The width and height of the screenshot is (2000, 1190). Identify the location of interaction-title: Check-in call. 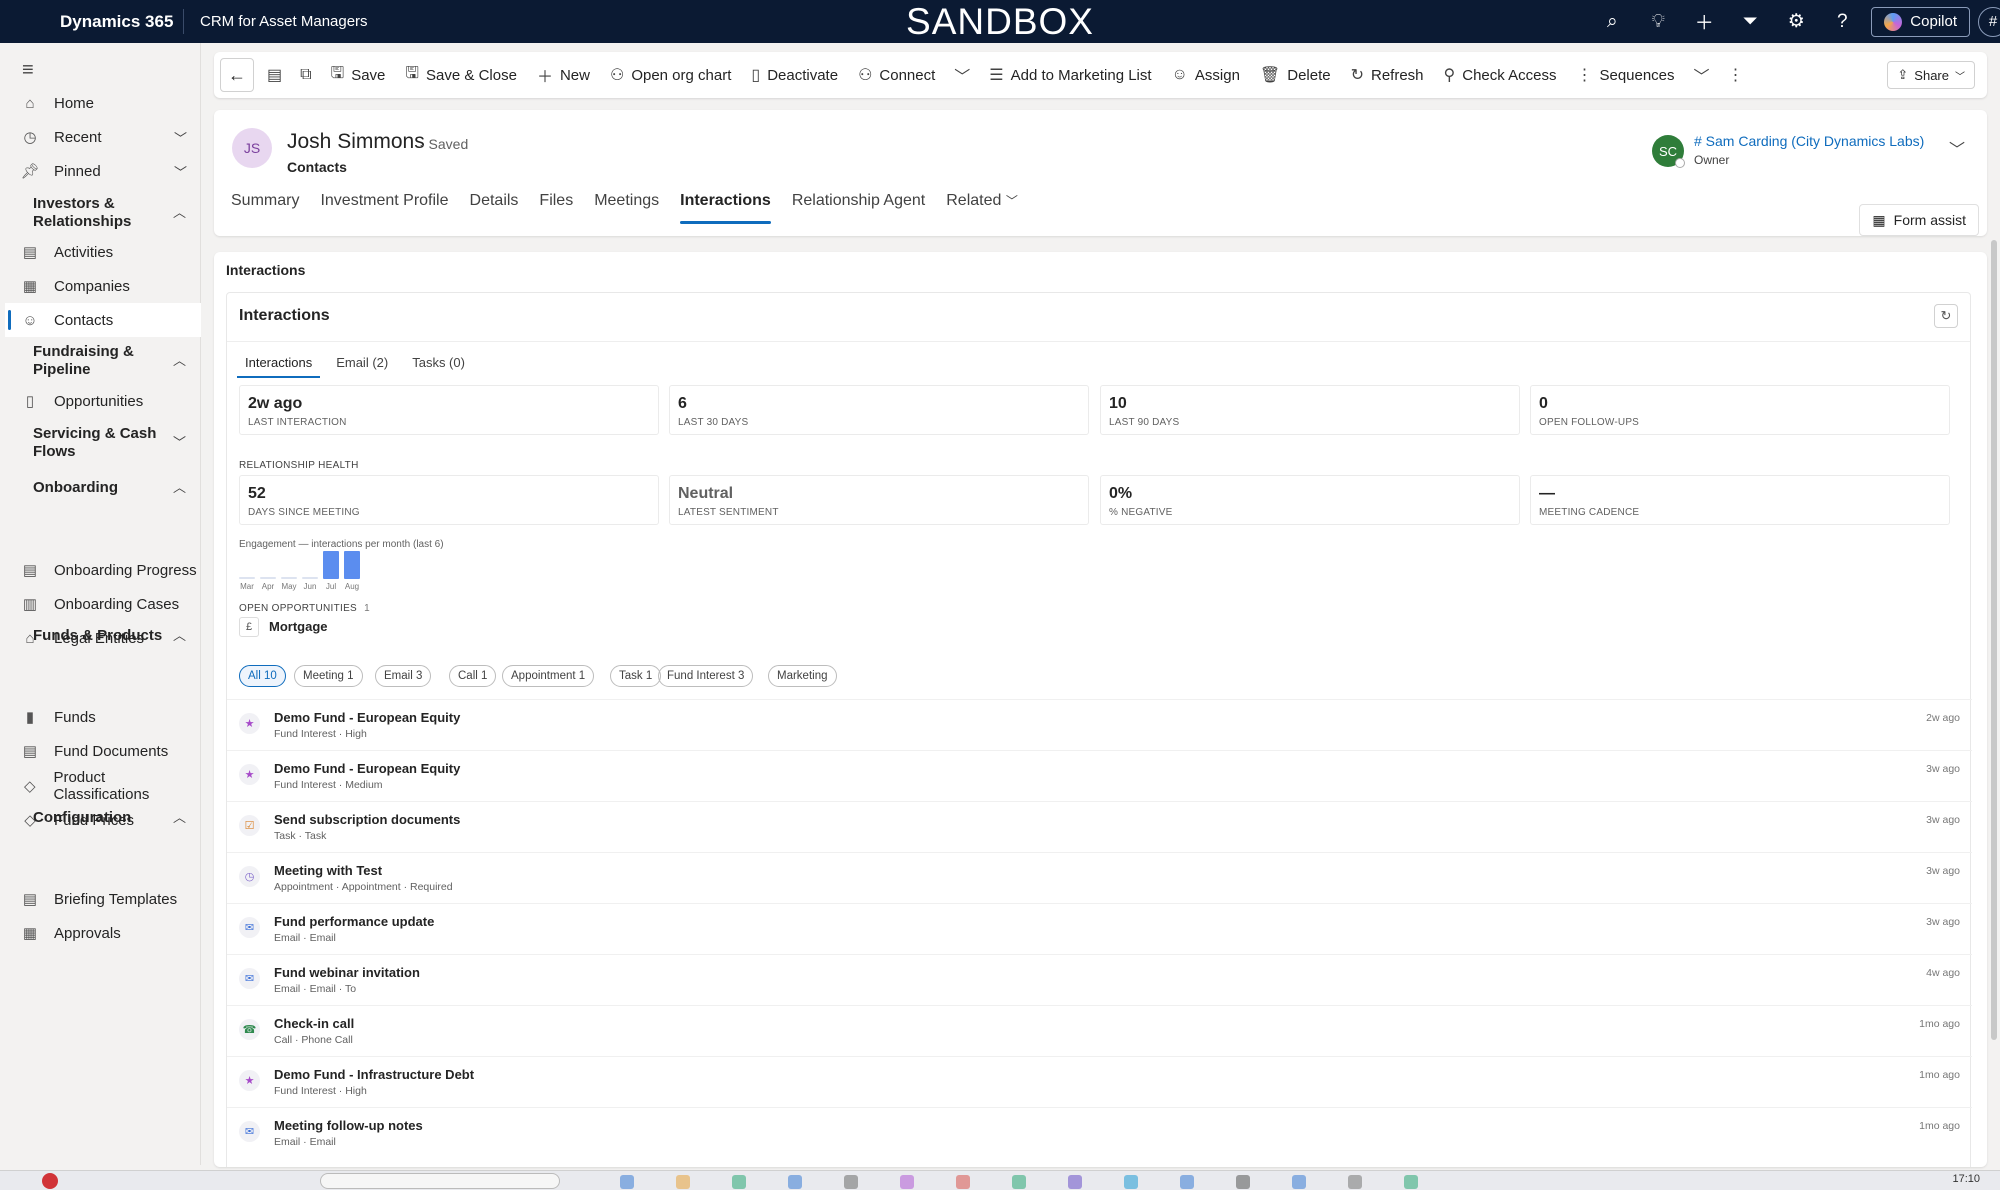
(314, 1023).